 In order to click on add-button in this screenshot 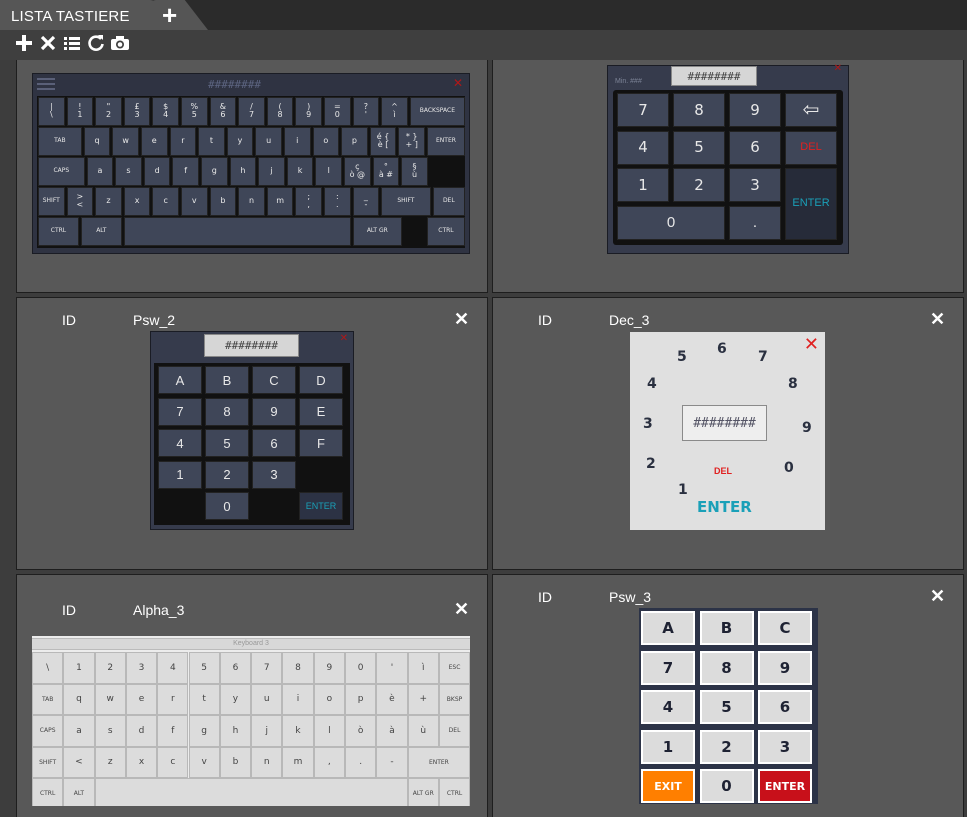, I will do `click(24, 43)`.